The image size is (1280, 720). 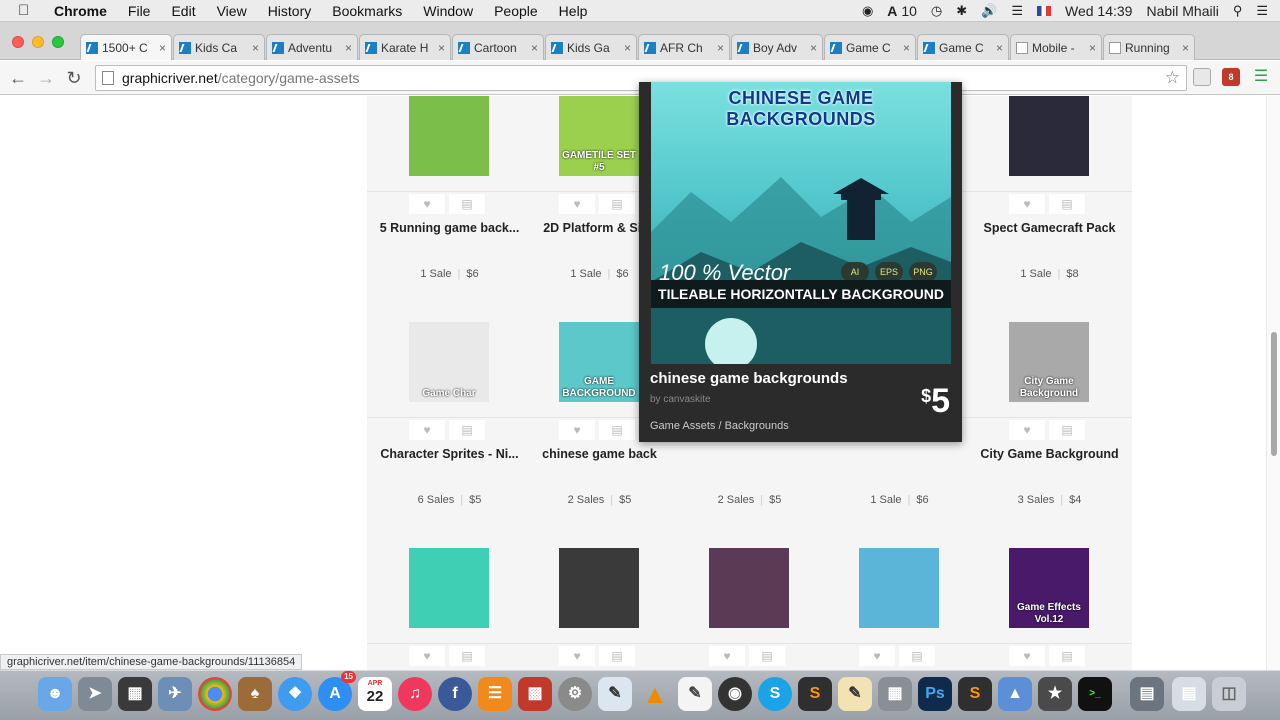 I want to click on preview-app-icon: ✈, so click(x=175, y=694).